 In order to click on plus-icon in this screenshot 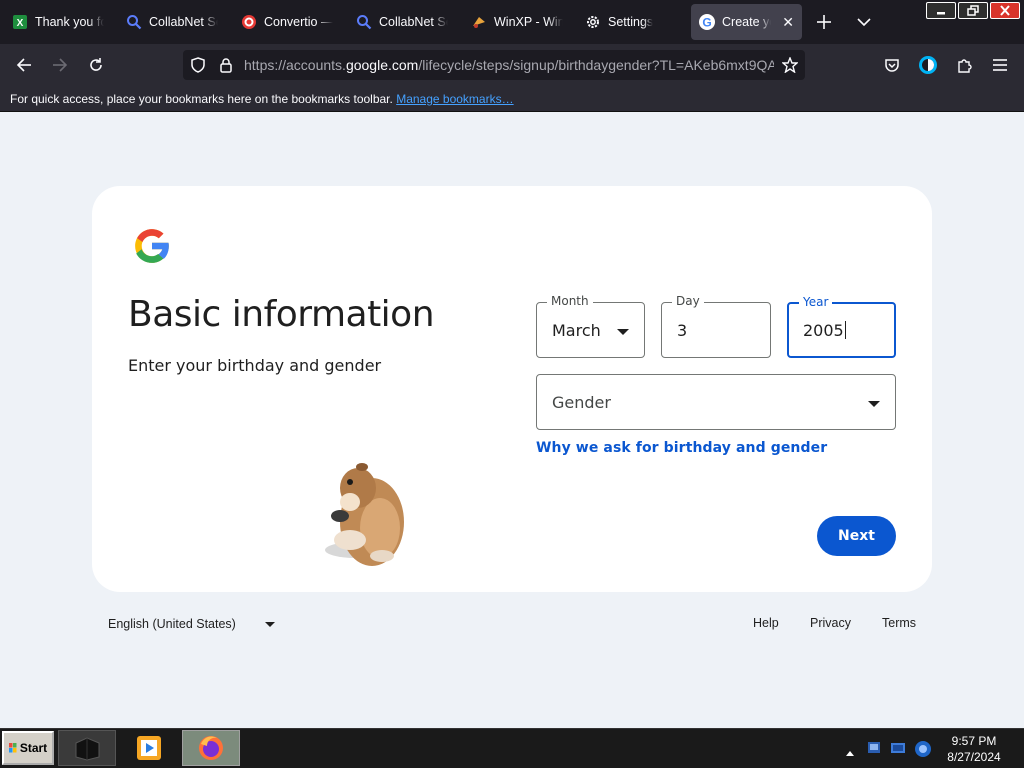, I will do `click(824, 22)`.